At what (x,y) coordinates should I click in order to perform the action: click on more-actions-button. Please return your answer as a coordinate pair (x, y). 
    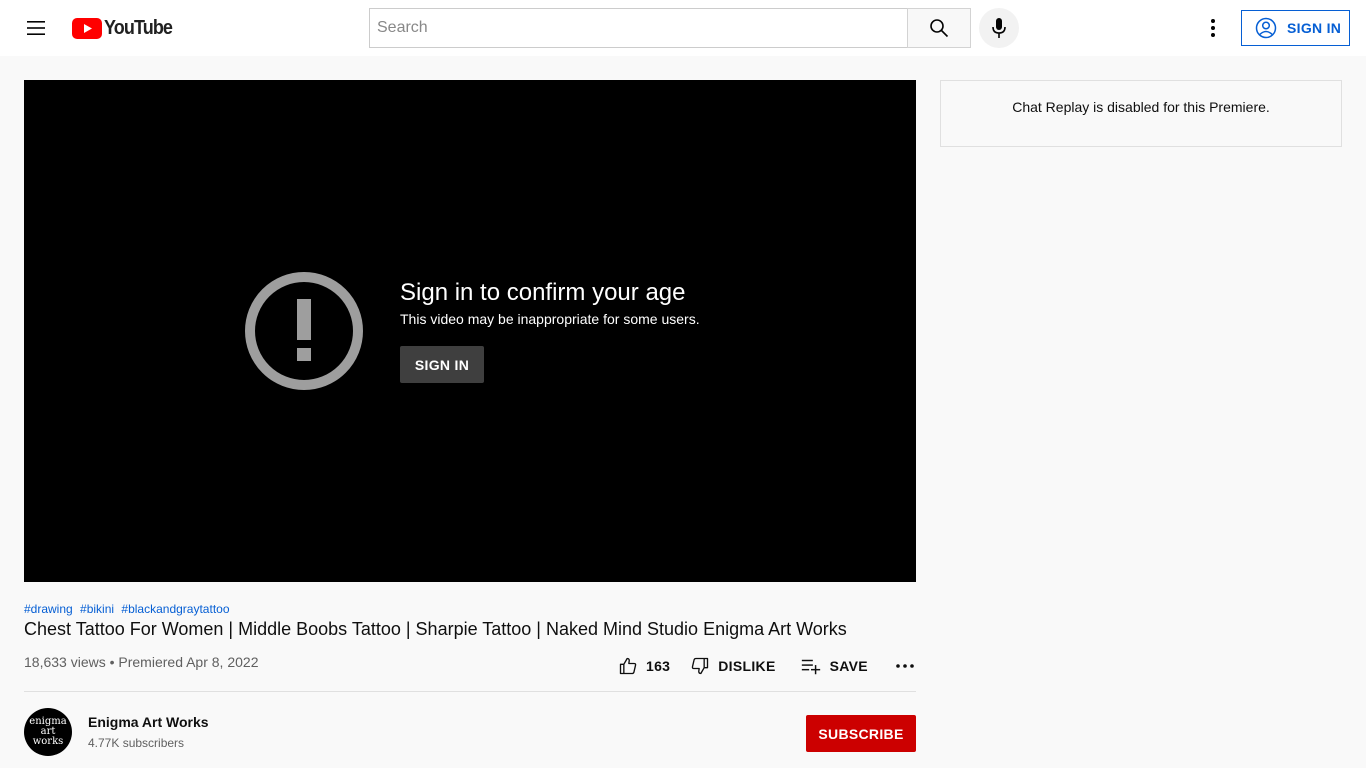
    Looking at the image, I should click on (905, 666).